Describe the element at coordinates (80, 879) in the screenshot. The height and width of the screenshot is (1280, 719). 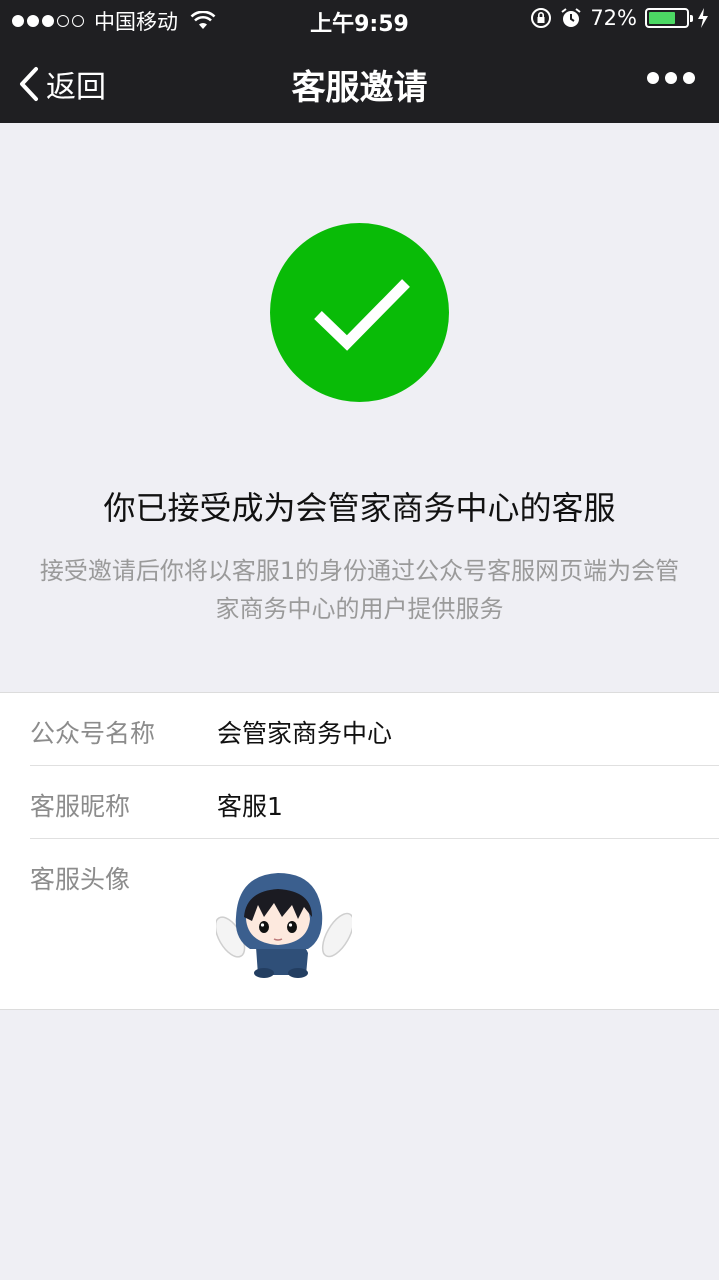
I see `info-row-label: 客服头像` at that location.